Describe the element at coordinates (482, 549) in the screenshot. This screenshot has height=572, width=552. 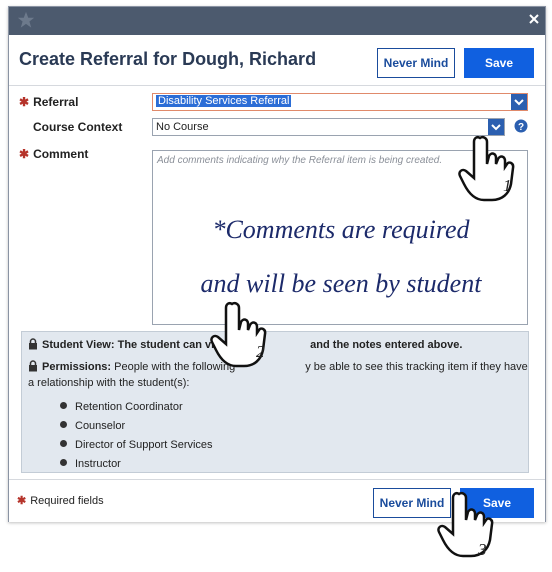
I see `step-number: 3` at that location.